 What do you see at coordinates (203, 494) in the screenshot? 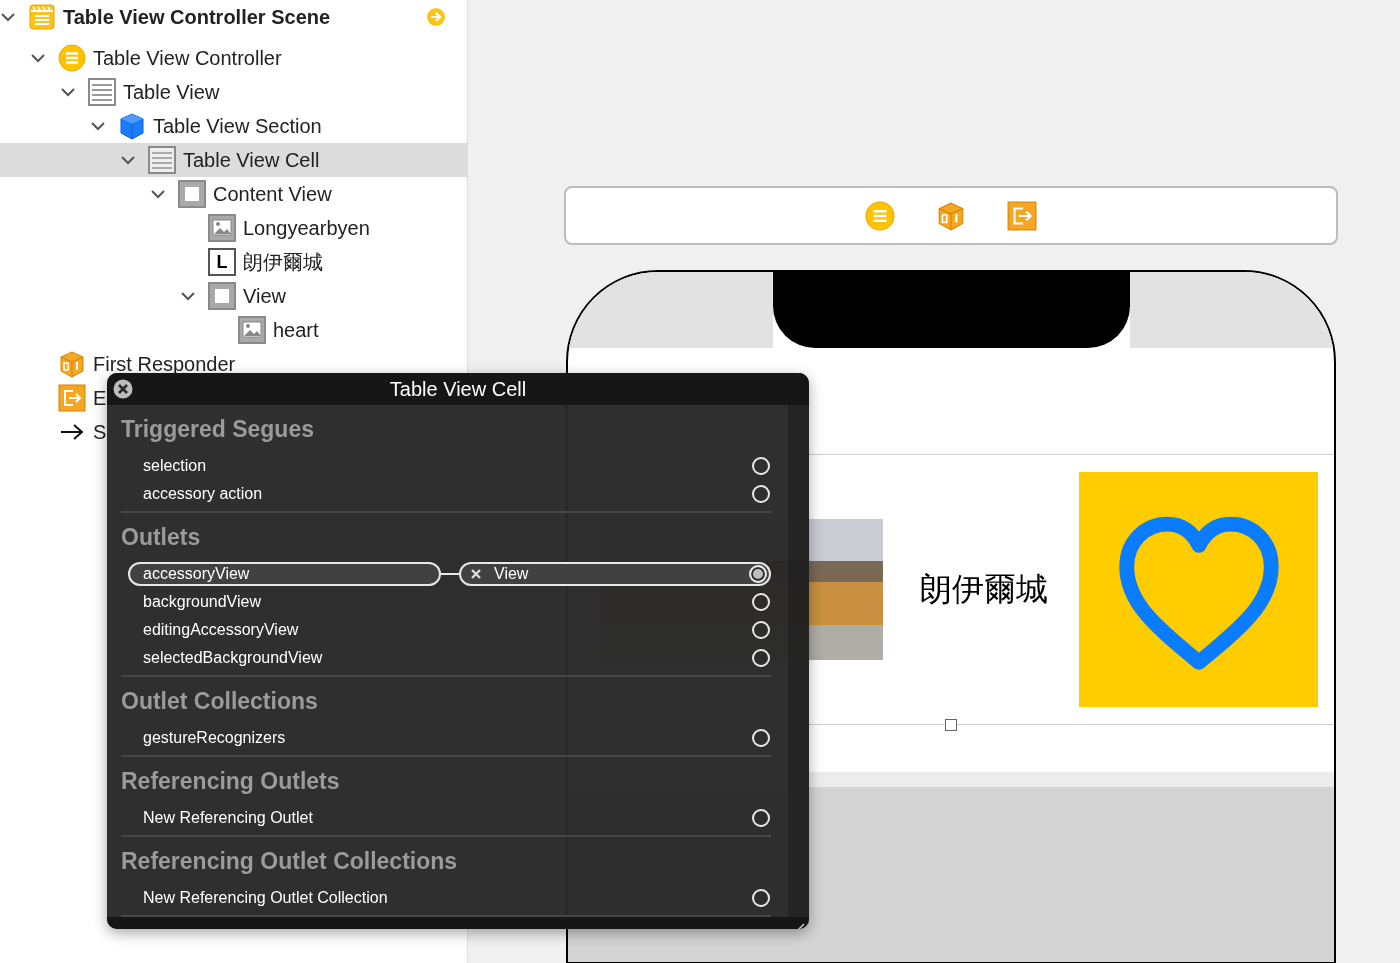
I see `outlet-label: accessory action` at bounding box center [203, 494].